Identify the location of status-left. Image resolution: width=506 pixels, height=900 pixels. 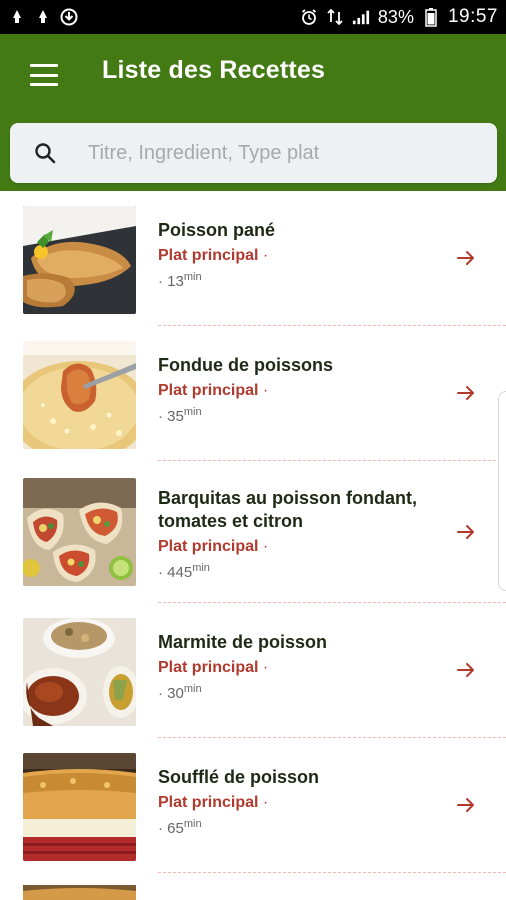
(43, 17).